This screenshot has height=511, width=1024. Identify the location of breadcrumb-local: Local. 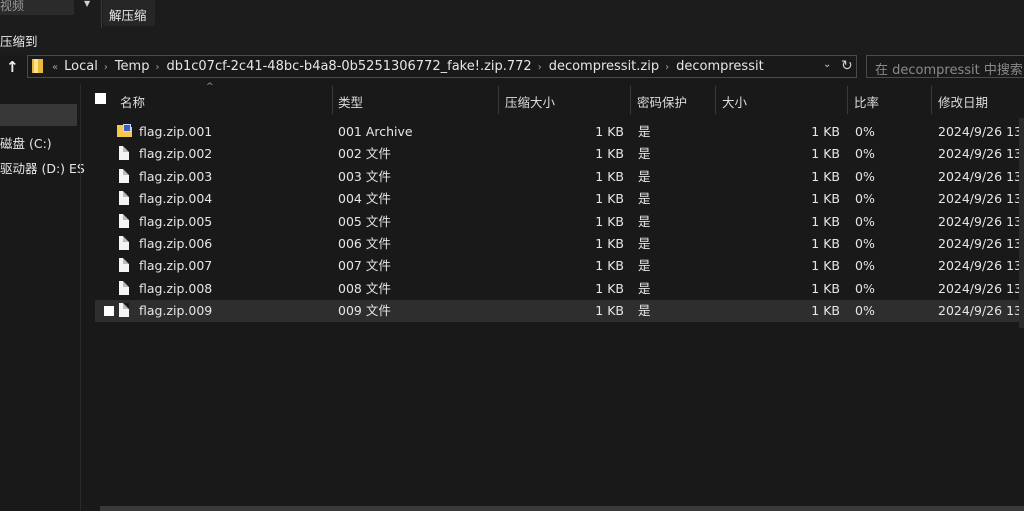
(81, 67).